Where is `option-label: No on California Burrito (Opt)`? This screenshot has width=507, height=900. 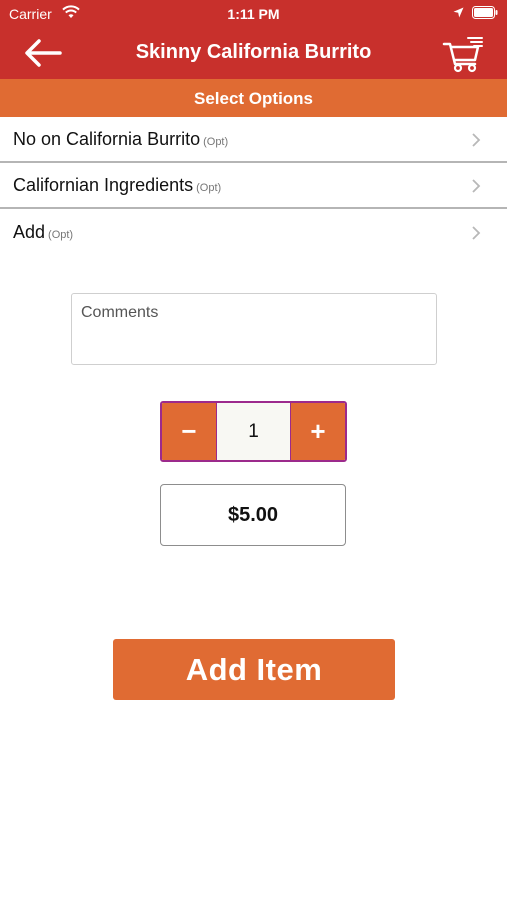
option-label: No on California Burrito (Opt) is located at coordinates (120, 139).